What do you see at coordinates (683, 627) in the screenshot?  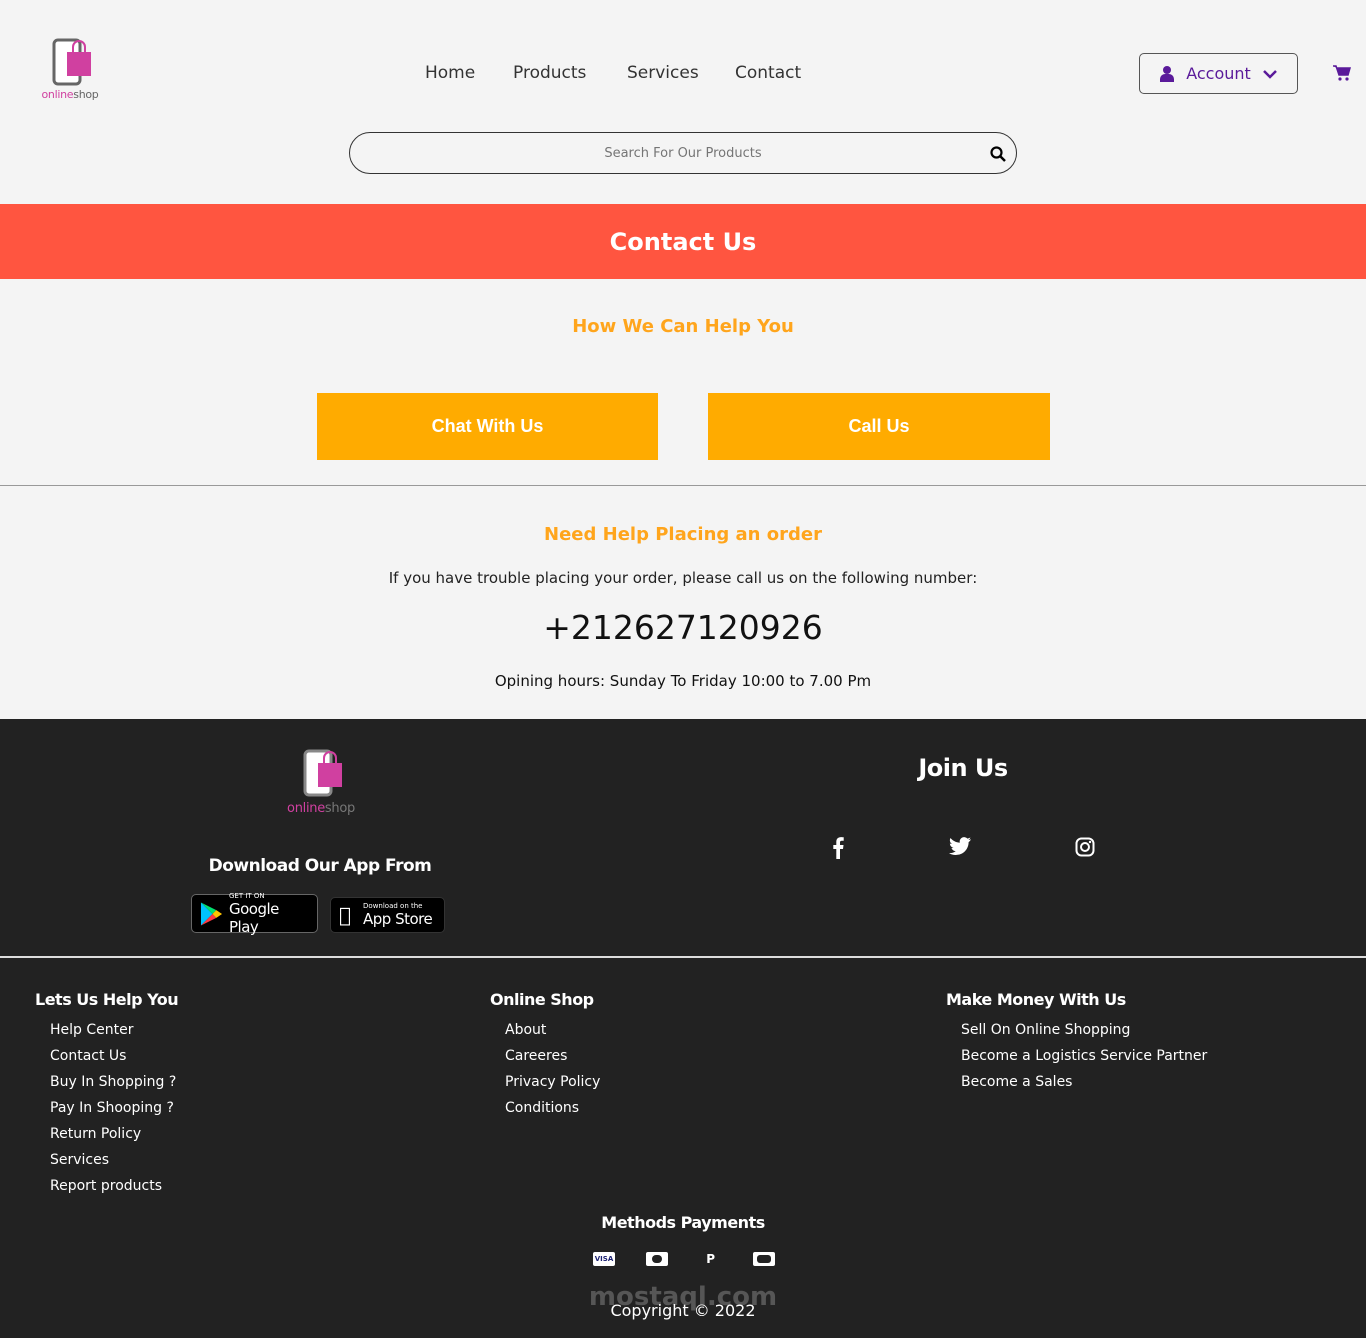 I see `phone-number: +212627120926` at bounding box center [683, 627].